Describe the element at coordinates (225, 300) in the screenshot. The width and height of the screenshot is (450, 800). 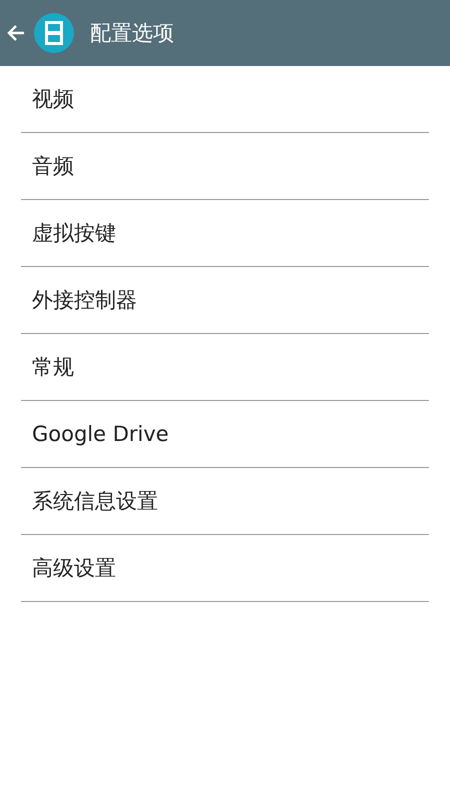
I see `settings-item: 外接控制器` at that location.